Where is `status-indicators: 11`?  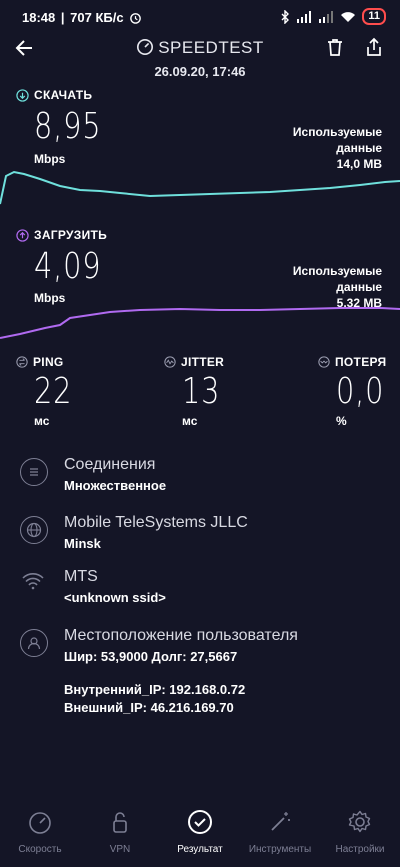 status-indicators: 11 is located at coordinates (333, 16).